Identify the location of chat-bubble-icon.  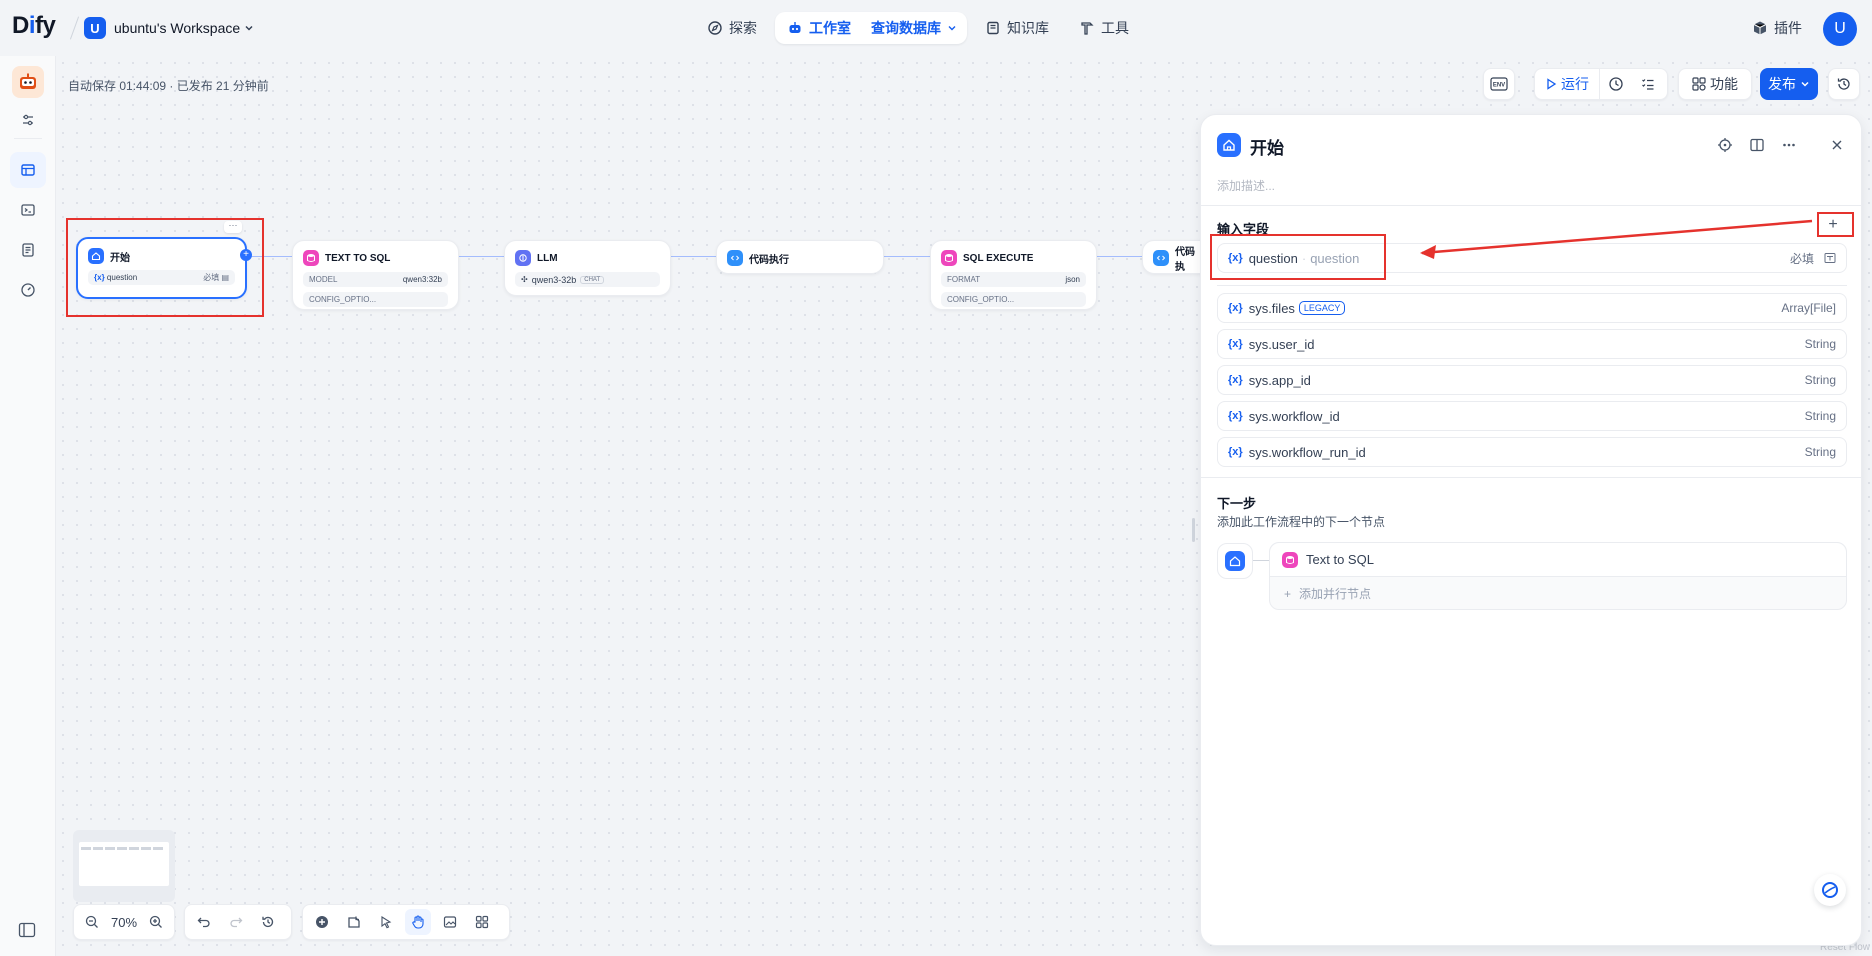
(1830, 890).